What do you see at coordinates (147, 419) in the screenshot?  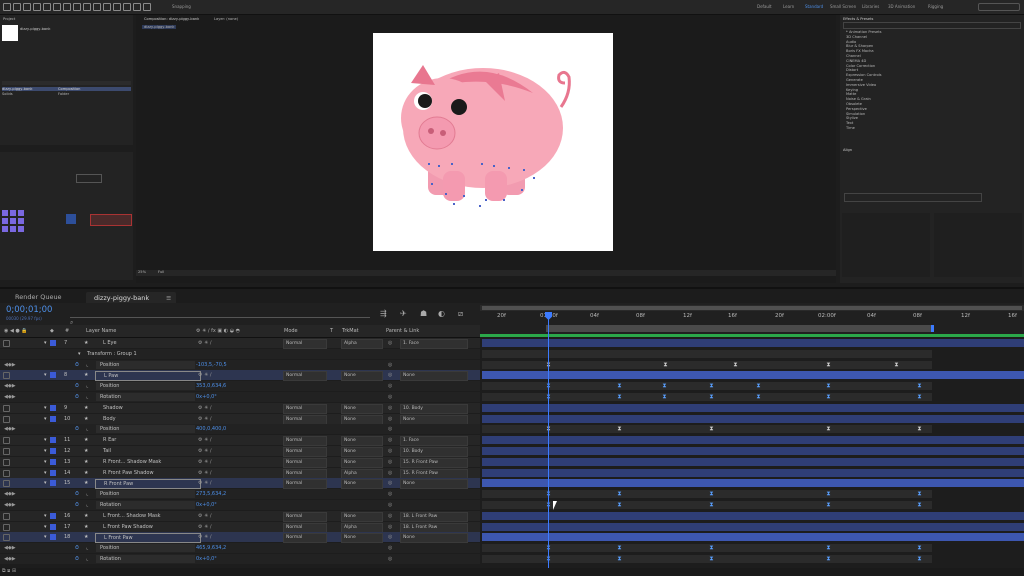 I see `layer-name: Body` at bounding box center [147, 419].